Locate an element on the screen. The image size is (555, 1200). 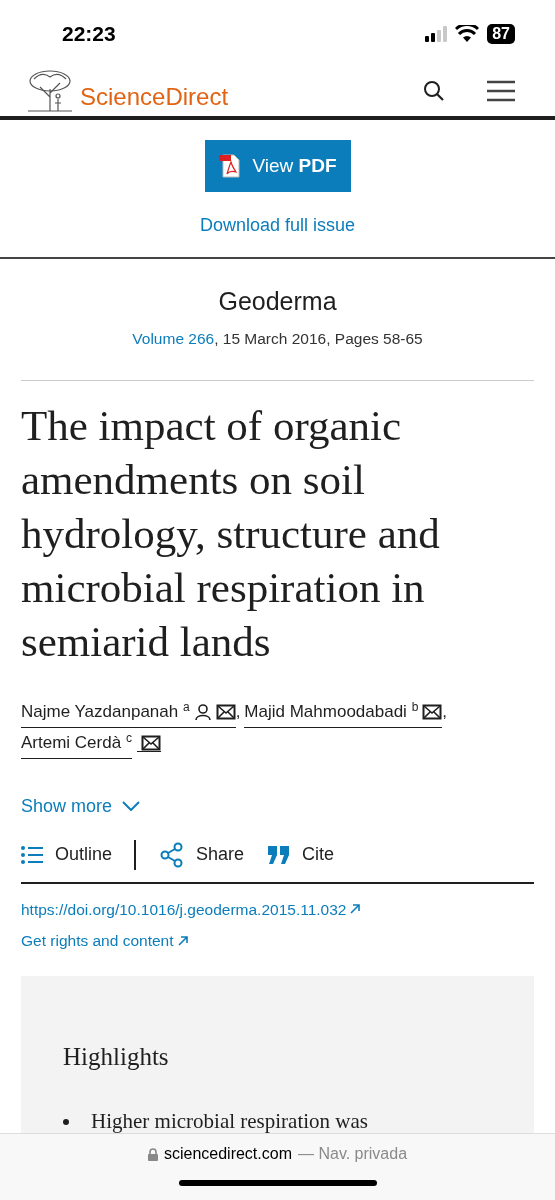
battery-indicator: 87 is located at coordinates (501, 33).